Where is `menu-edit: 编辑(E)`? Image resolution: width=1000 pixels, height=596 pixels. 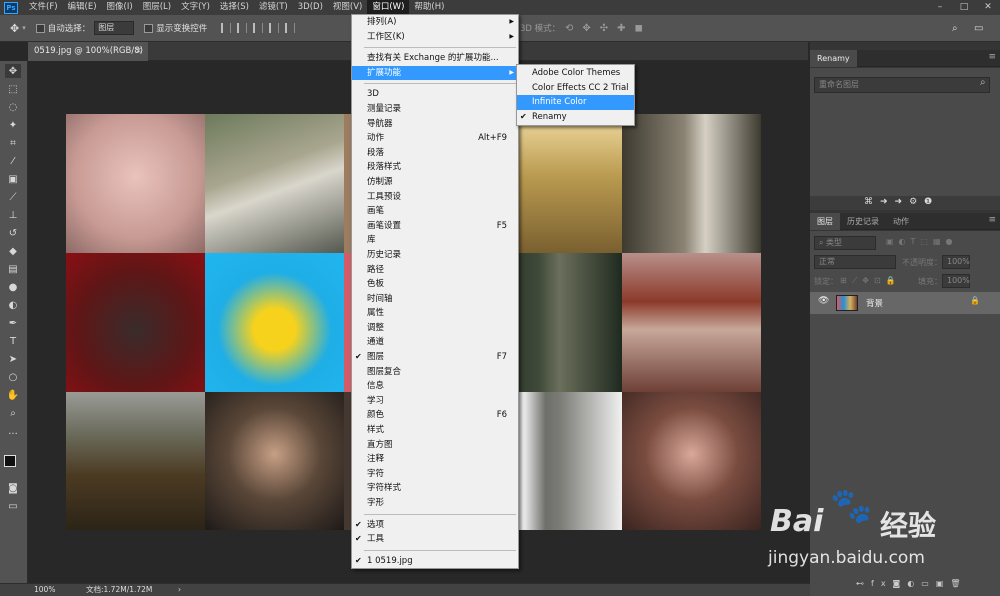 menu-edit: 编辑(E) is located at coordinates (82, 7).